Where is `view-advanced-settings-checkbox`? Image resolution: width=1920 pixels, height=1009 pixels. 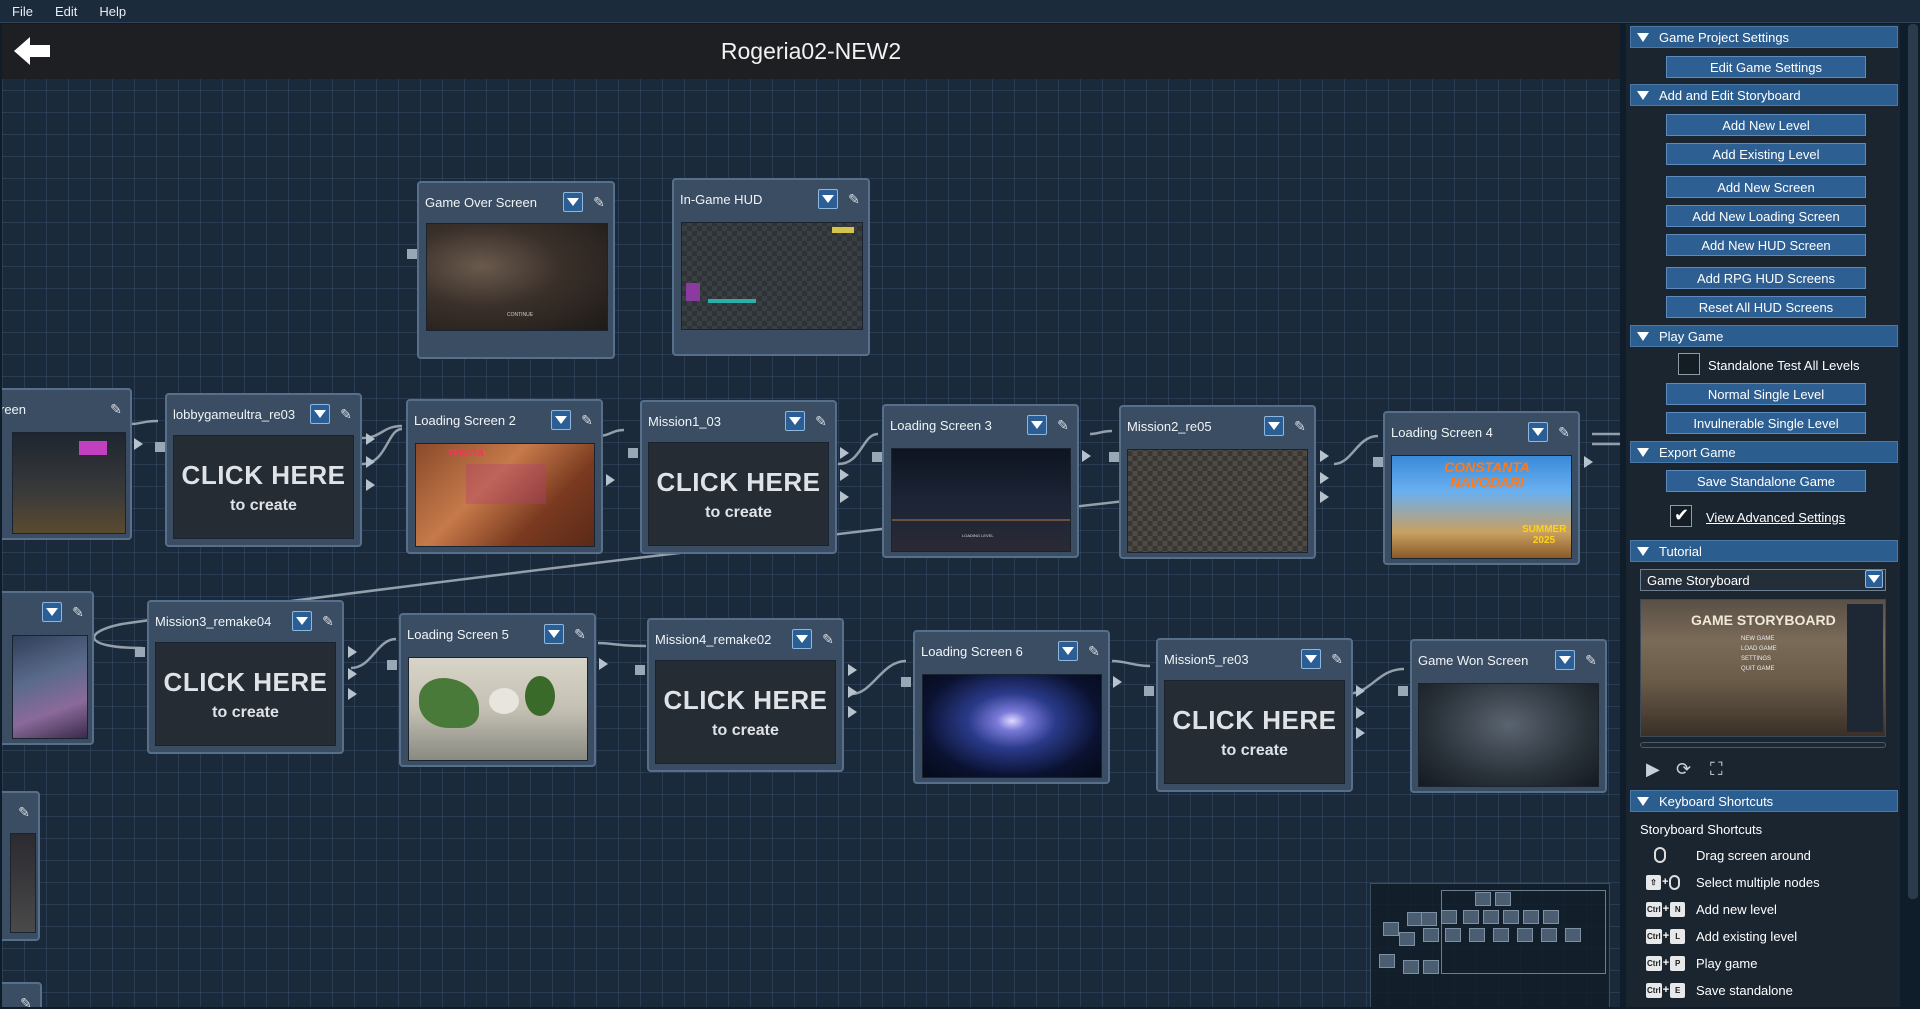
view-advanced-settings-checkbox is located at coordinates (1681, 516).